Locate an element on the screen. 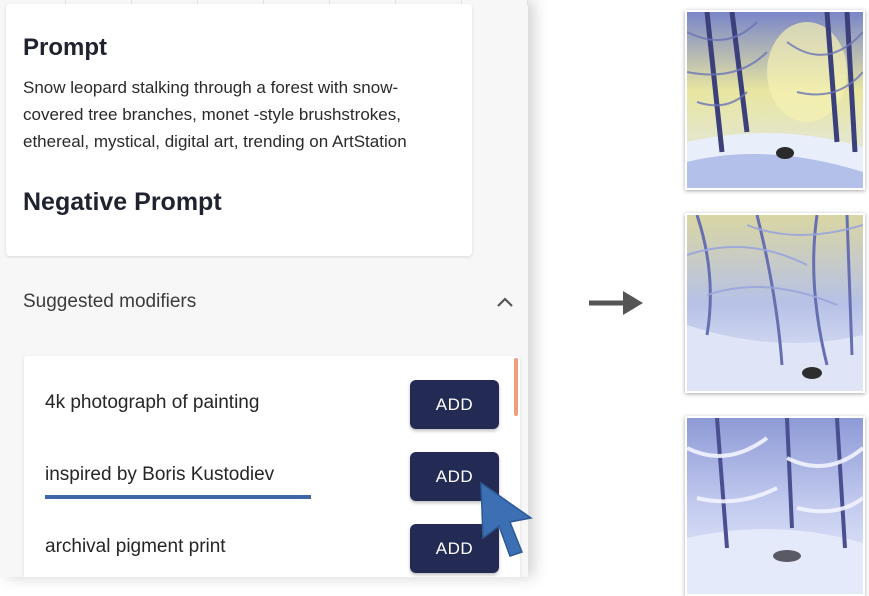 The image size is (869, 596). suggested-modifiers-header: Suggested modifiers is located at coordinates (264, 303).